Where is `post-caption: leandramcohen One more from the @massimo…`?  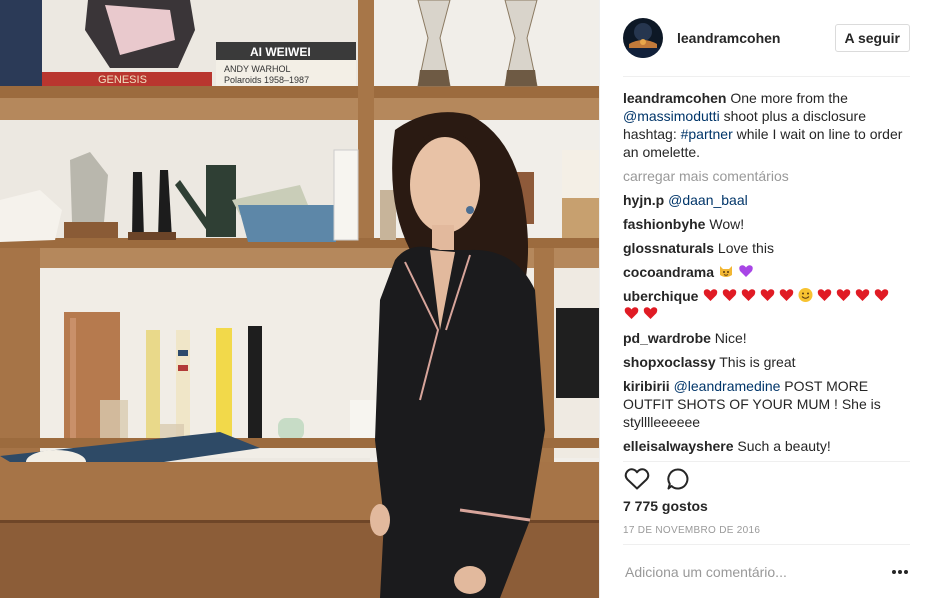 post-caption: leandramcohen One more from the @massimo… is located at coordinates (766, 125).